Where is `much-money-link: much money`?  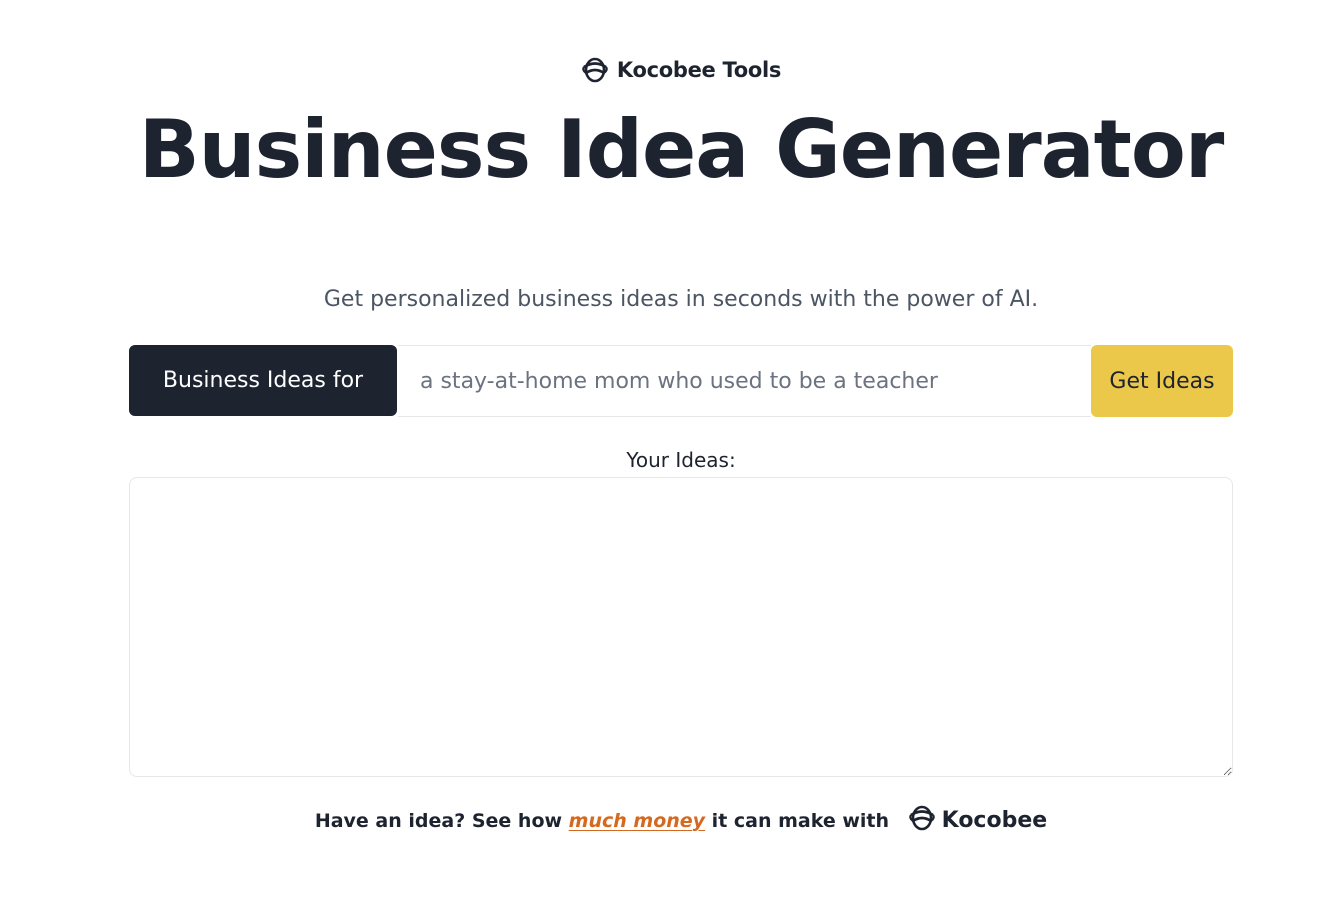 much-money-link: much money is located at coordinates (637, 821).